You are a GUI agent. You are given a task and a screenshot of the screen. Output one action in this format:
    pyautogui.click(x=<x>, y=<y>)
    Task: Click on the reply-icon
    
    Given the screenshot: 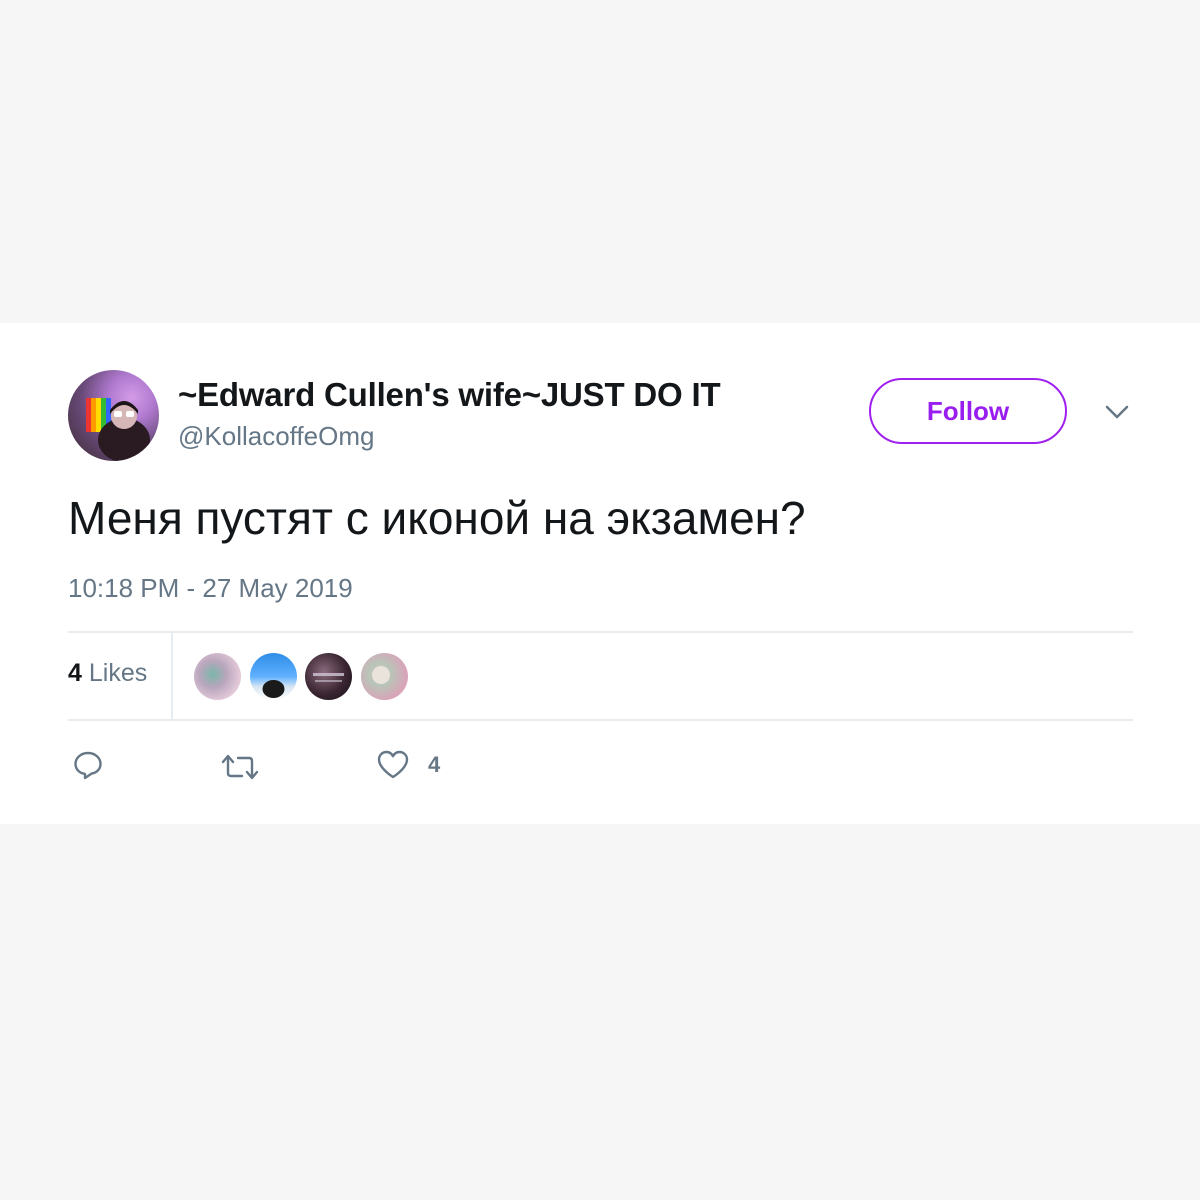 What is the action you would take?
    pyautogui.click(x=88, y=765)
    